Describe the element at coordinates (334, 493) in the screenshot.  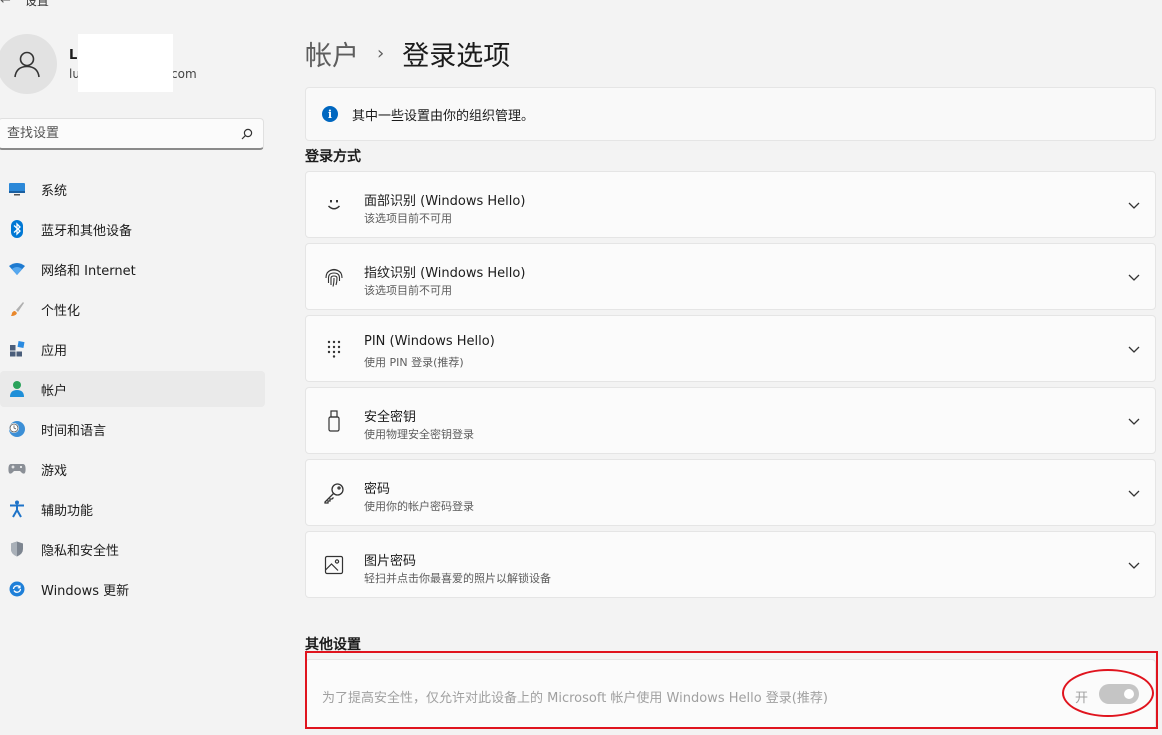
I see `key-icon` at that location.